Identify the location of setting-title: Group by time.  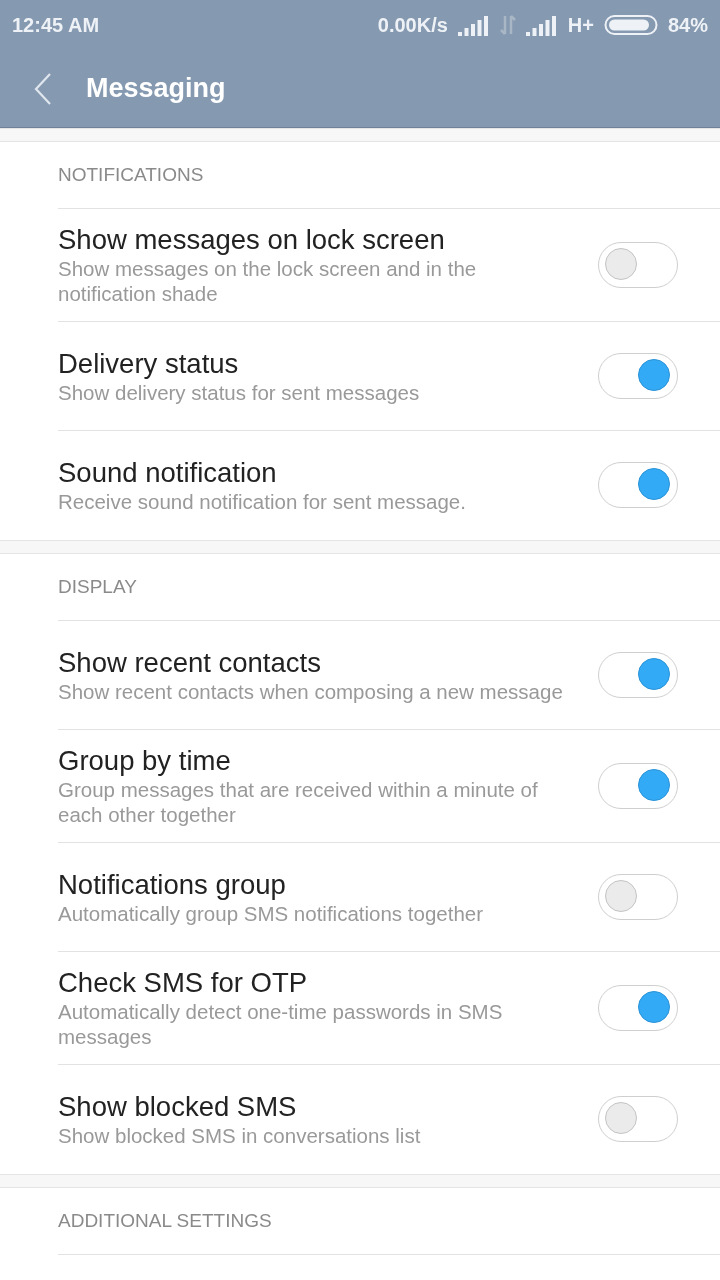
(145, 761).